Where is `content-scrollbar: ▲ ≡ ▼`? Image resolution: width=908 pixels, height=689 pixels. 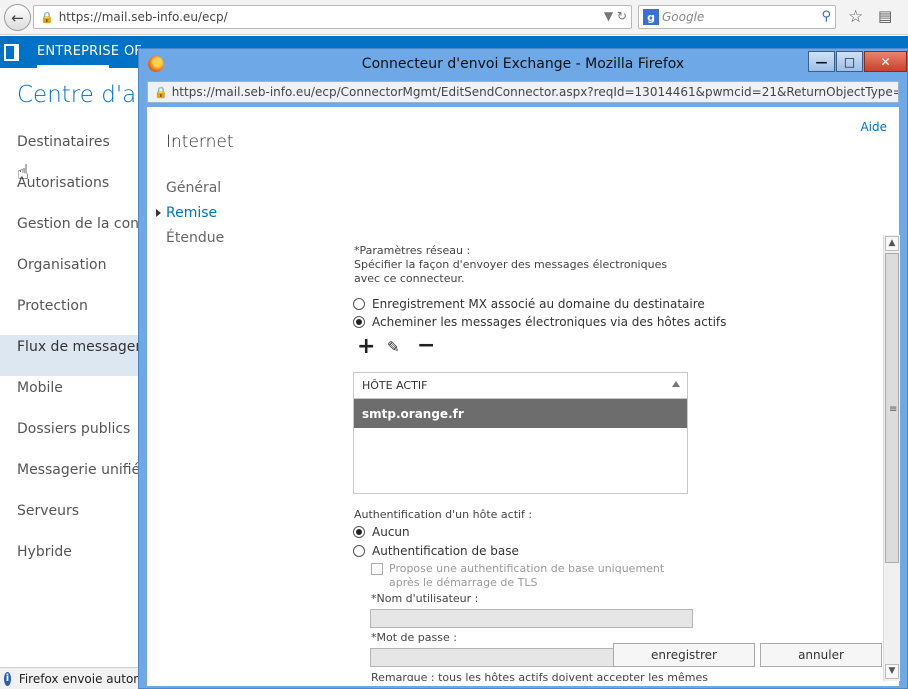 content-scrollbar: ▲ ≡ ▼ is located at coordinates (891, 458).